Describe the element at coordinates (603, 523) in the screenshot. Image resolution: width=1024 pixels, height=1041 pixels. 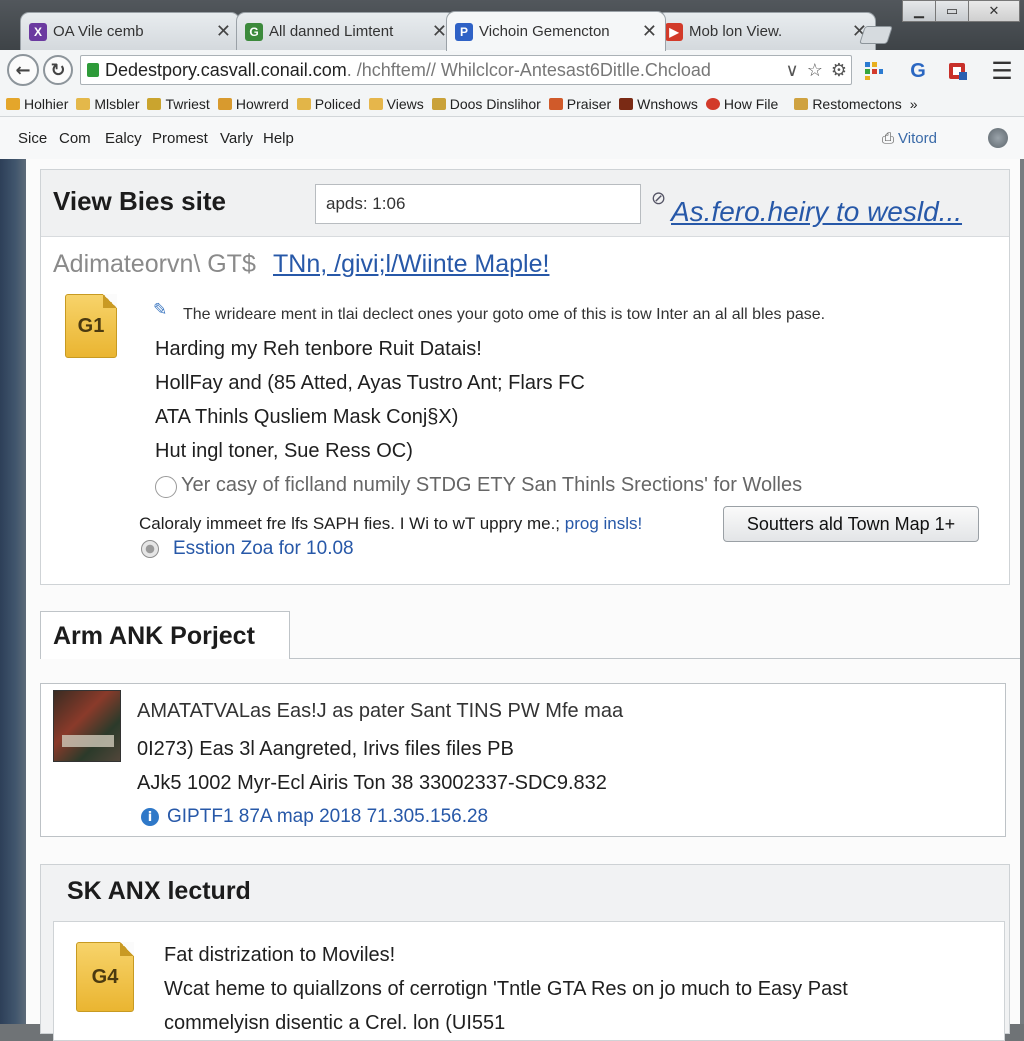
I see `notice-link: prog insls!` at that location.